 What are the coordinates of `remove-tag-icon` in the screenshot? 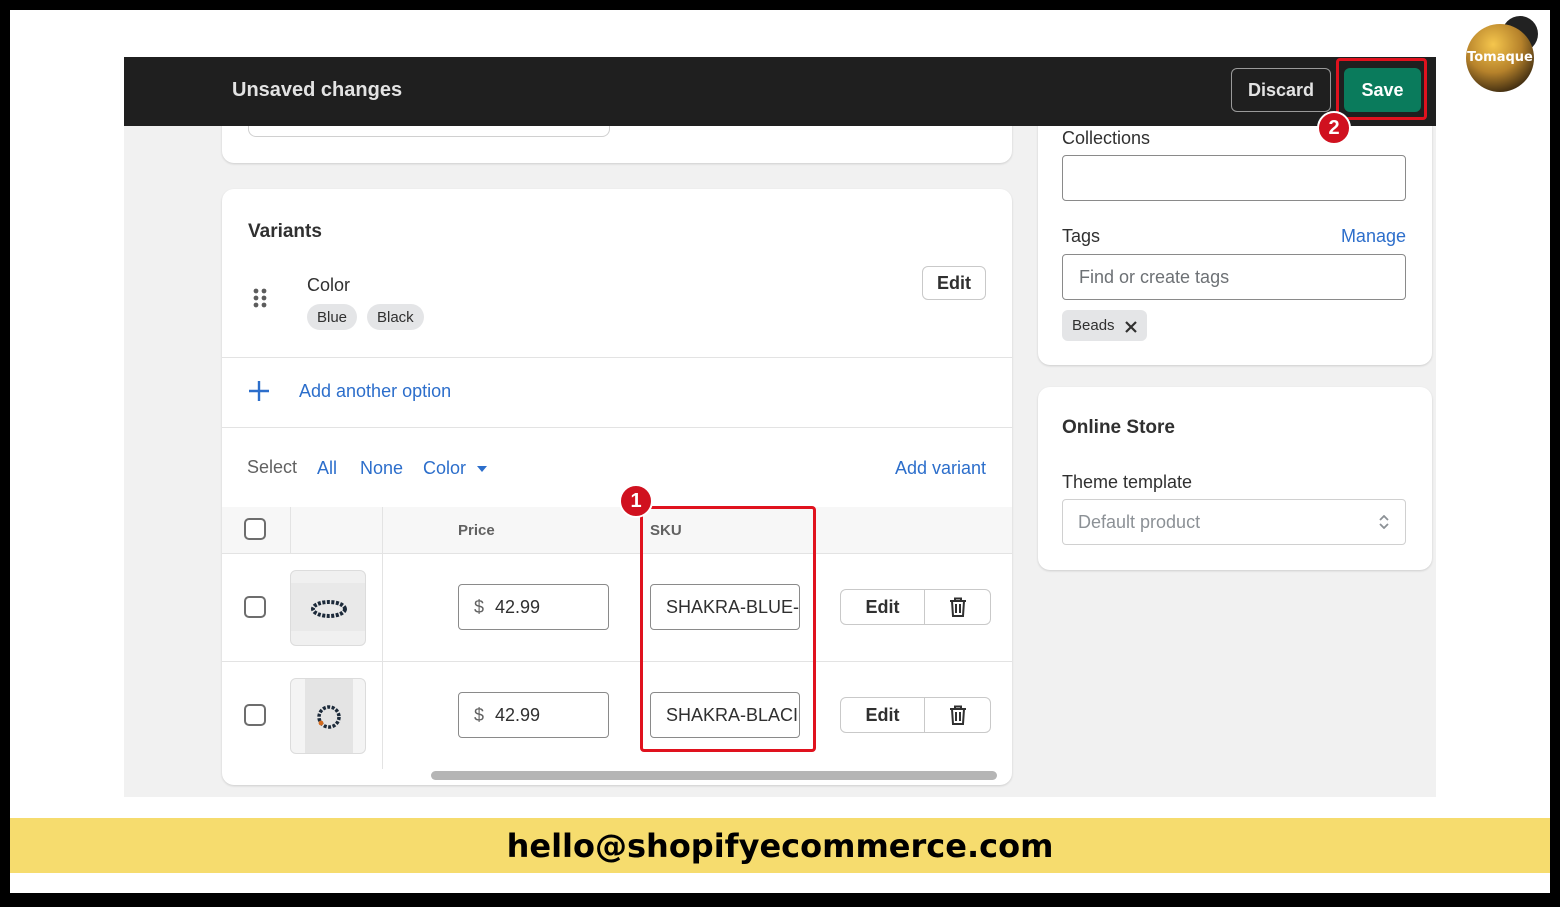 It's located at (1130, 326).